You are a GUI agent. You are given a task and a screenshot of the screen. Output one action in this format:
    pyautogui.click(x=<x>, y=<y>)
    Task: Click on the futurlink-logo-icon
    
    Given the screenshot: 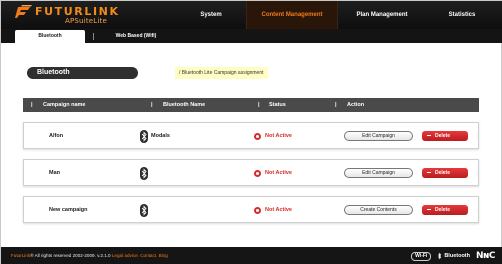 What is the action you would take?
    pyautogui.click(x=23, y=11)
    